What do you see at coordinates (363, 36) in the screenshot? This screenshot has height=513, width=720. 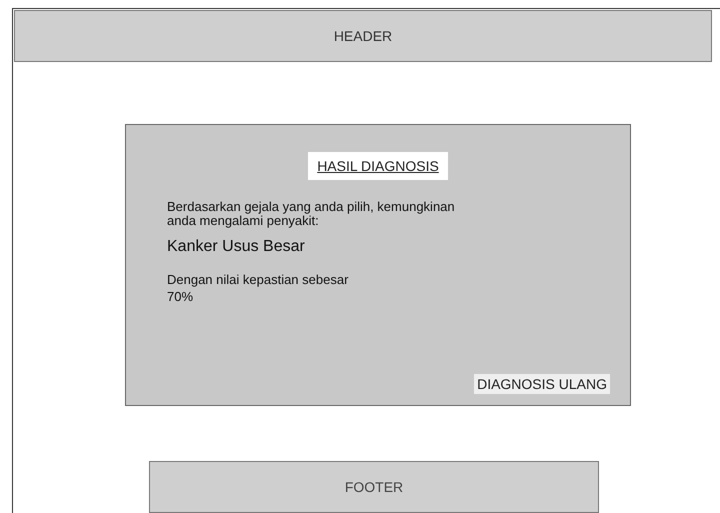 I see `header-bar: HEADER` at bounding box center [363, 36].